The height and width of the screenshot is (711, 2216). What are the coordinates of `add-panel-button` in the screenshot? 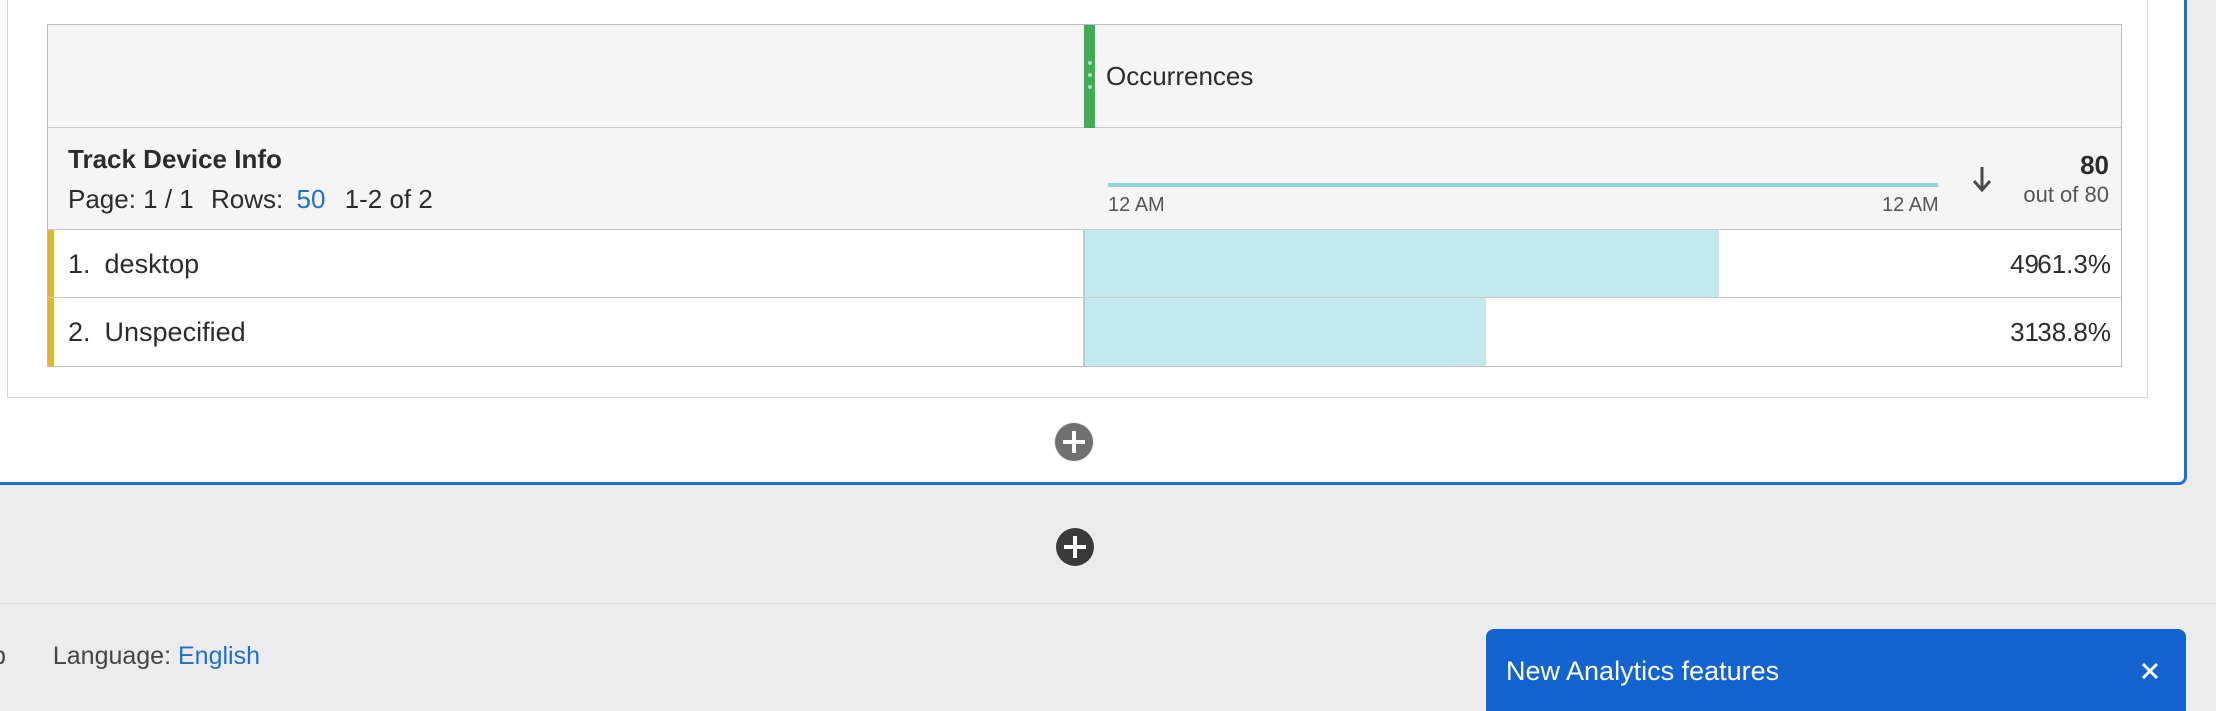 It's located at (1075, 547).